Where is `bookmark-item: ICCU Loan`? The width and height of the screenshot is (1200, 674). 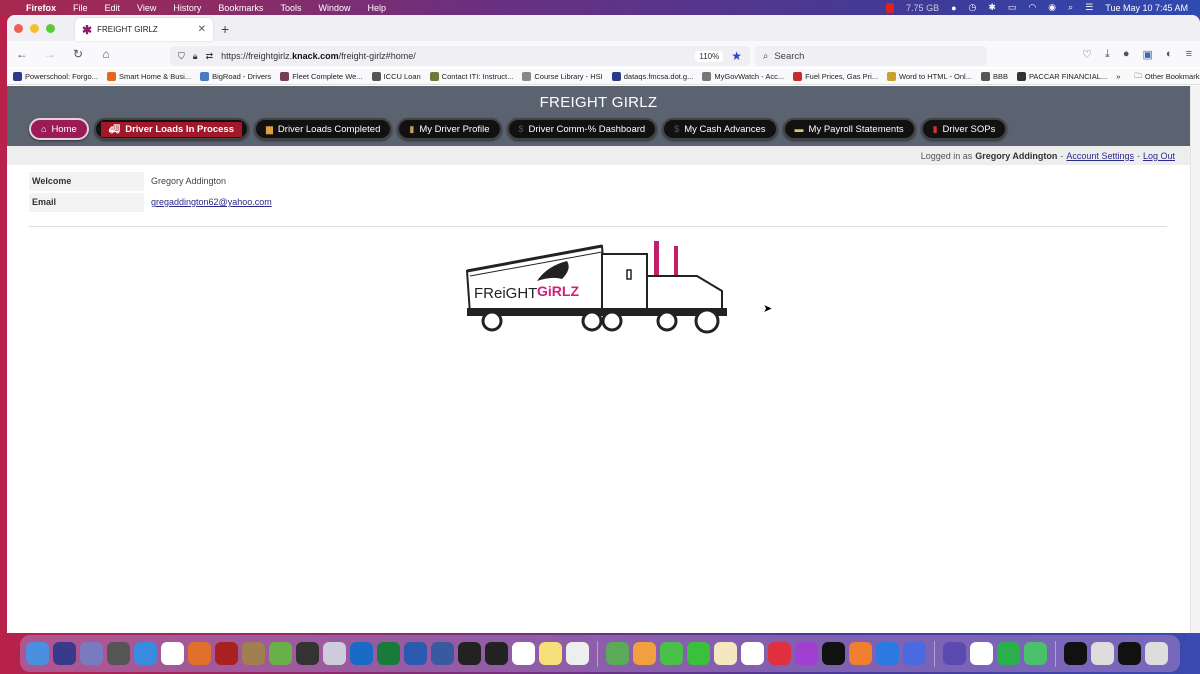
bookmark-item: ICCU Loan is located at coordinates (396, 76).